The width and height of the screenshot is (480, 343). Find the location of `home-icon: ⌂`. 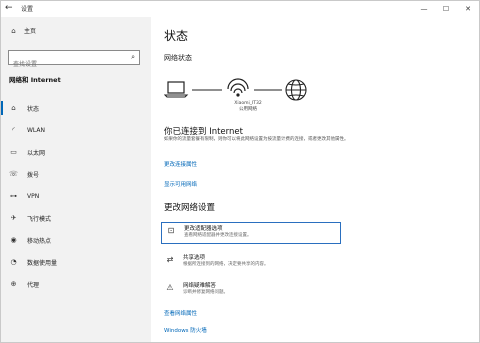

home-icon: ⌂ is located at coordinates (13, 30).